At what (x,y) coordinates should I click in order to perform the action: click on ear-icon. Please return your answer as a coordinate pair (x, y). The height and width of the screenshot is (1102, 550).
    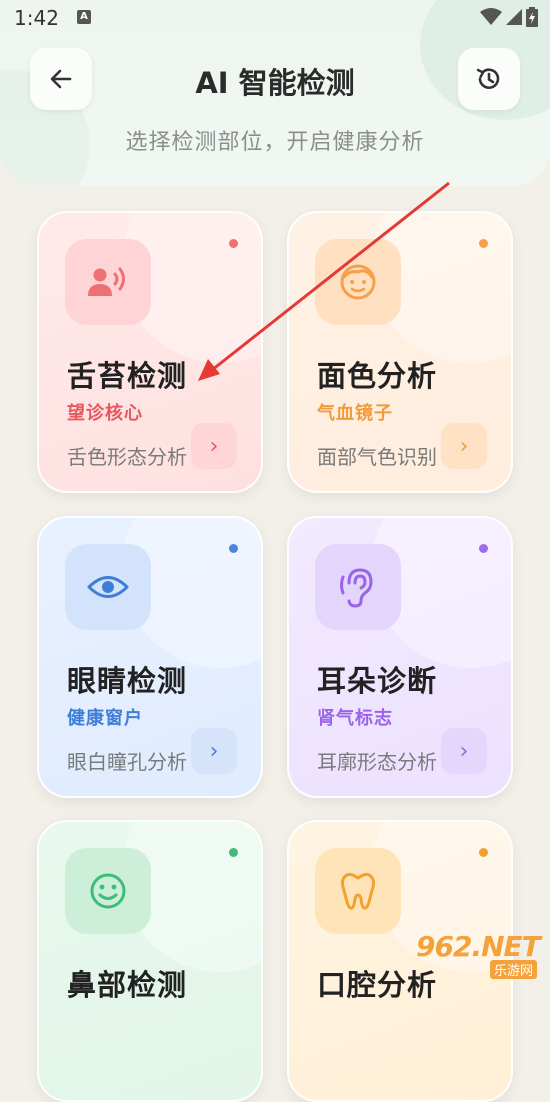
    Looking at the image, I should click on (356, 588).